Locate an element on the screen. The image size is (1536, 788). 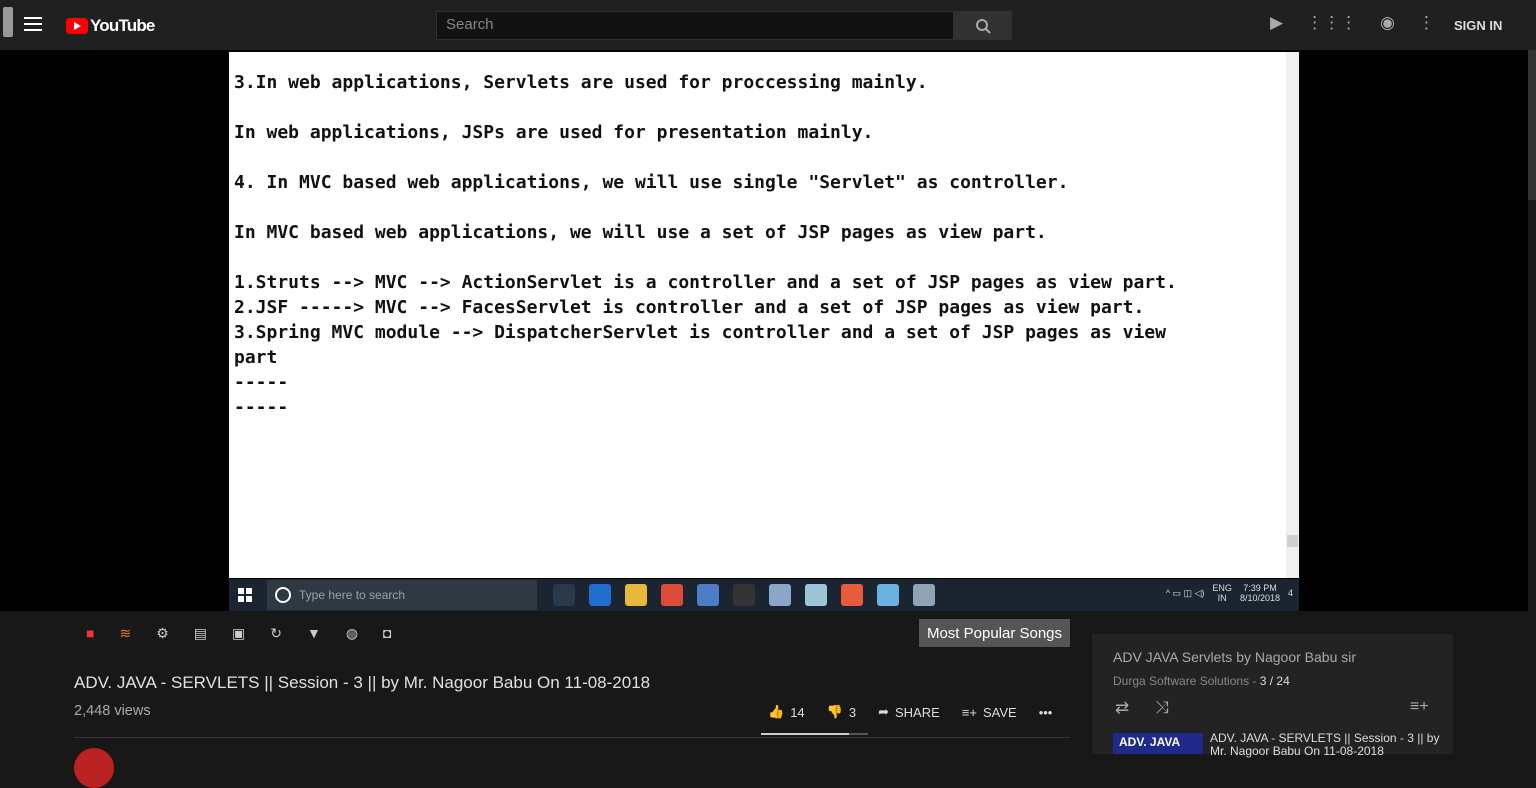
clock-time: 7:39 PM is located at coordinates (1260, 588).